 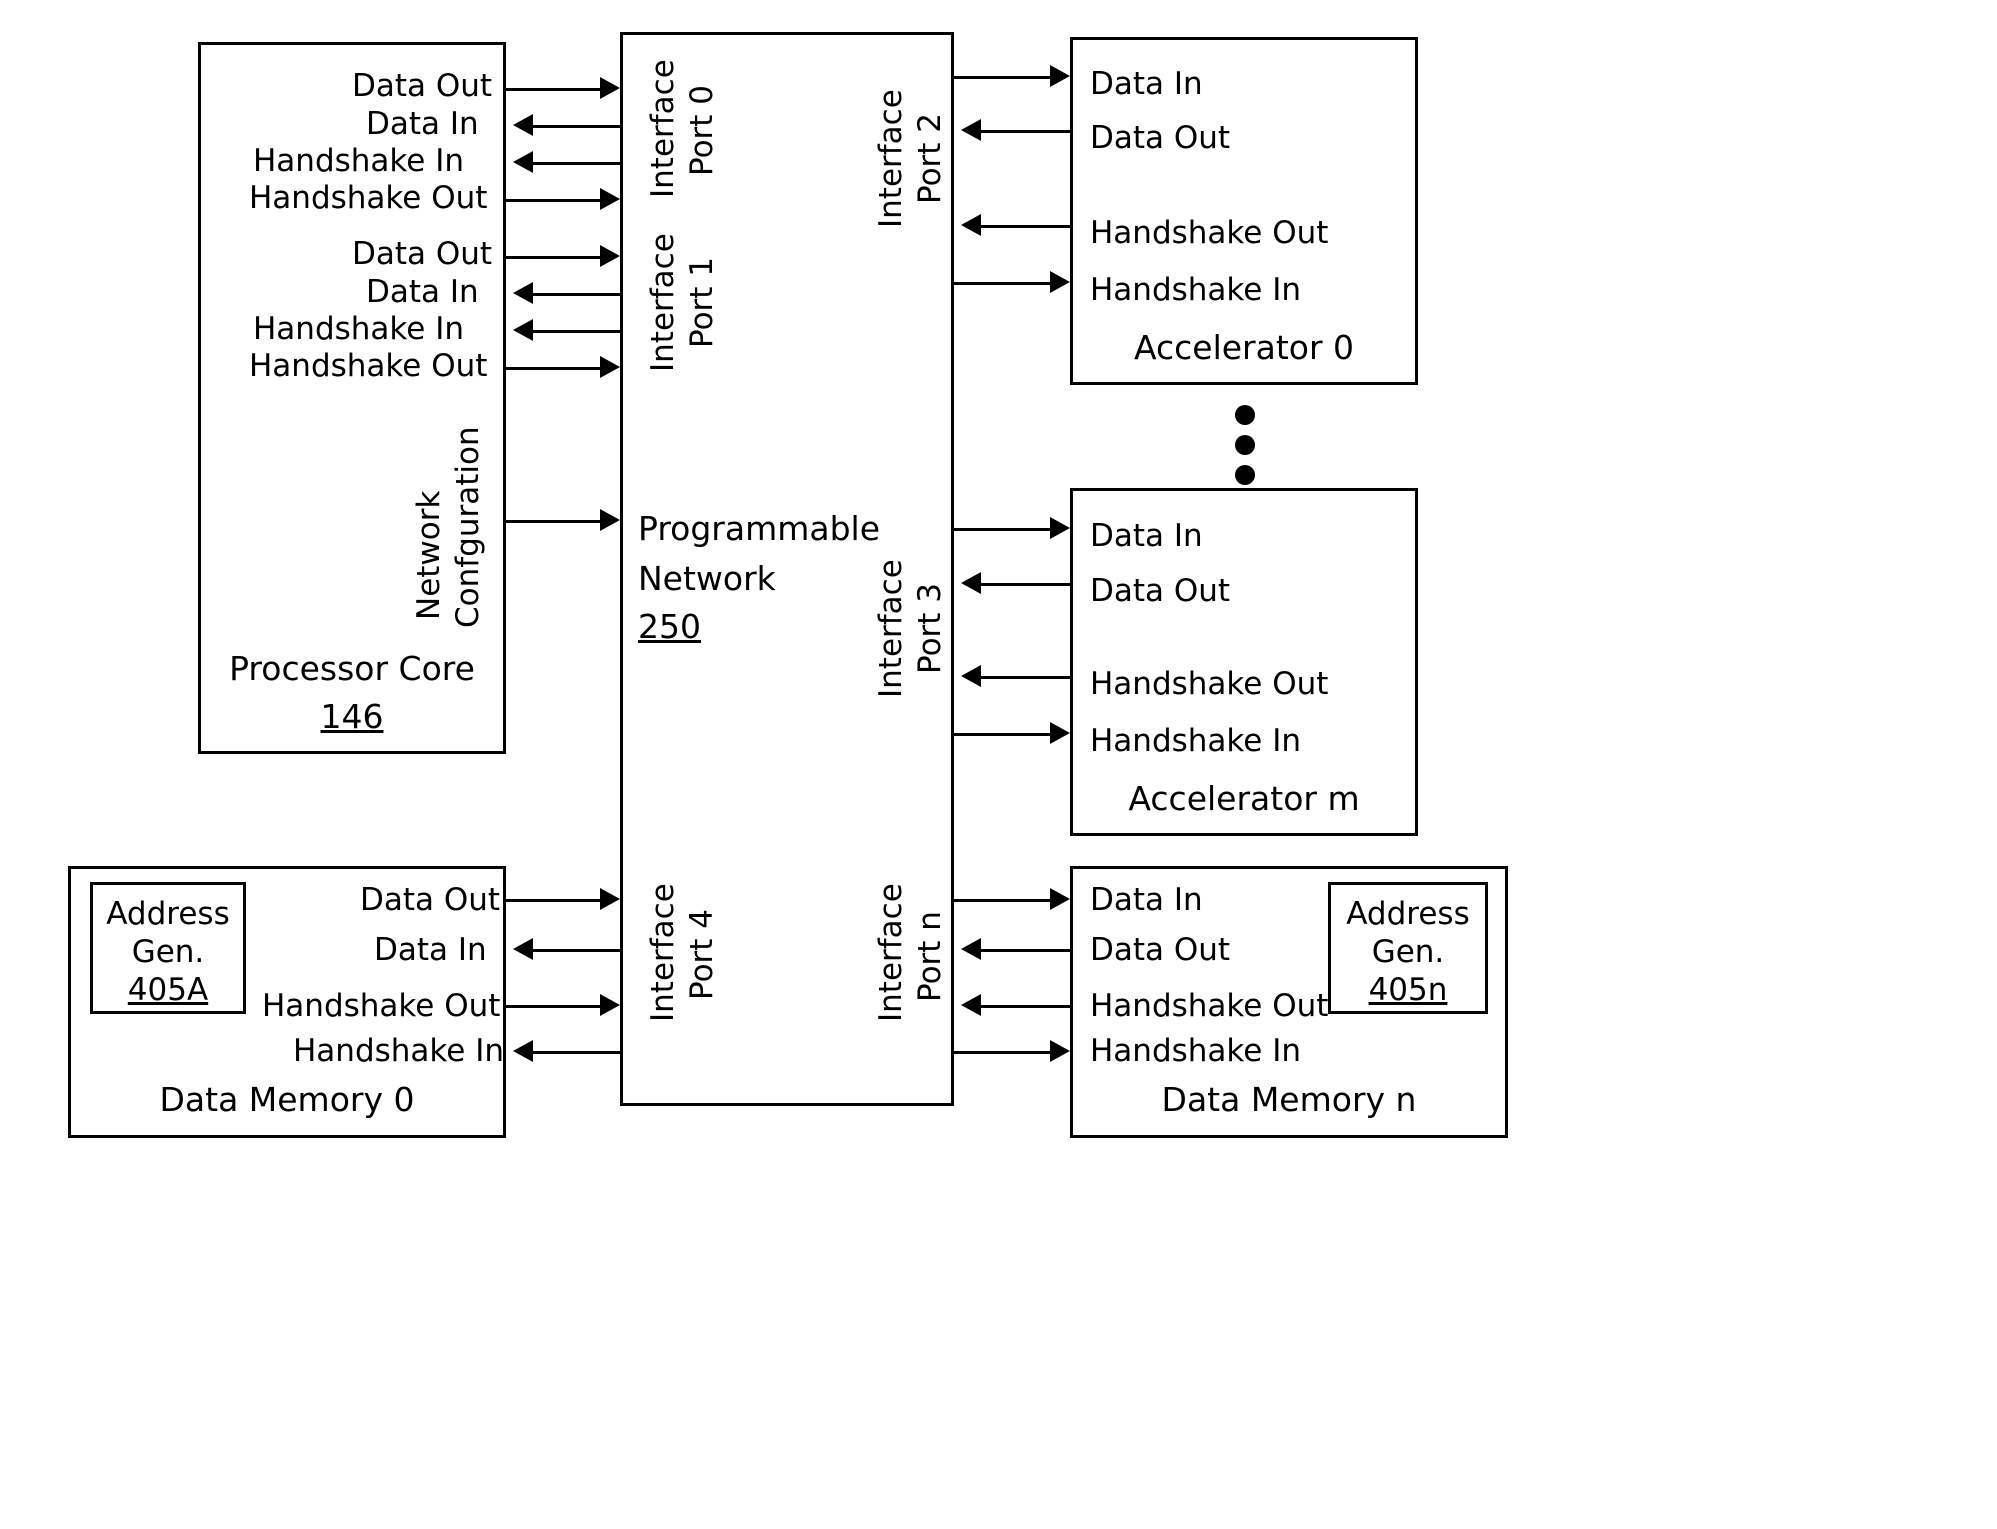 I want to click on dm0-signal-label: Data In, so click(x=430, y=950).